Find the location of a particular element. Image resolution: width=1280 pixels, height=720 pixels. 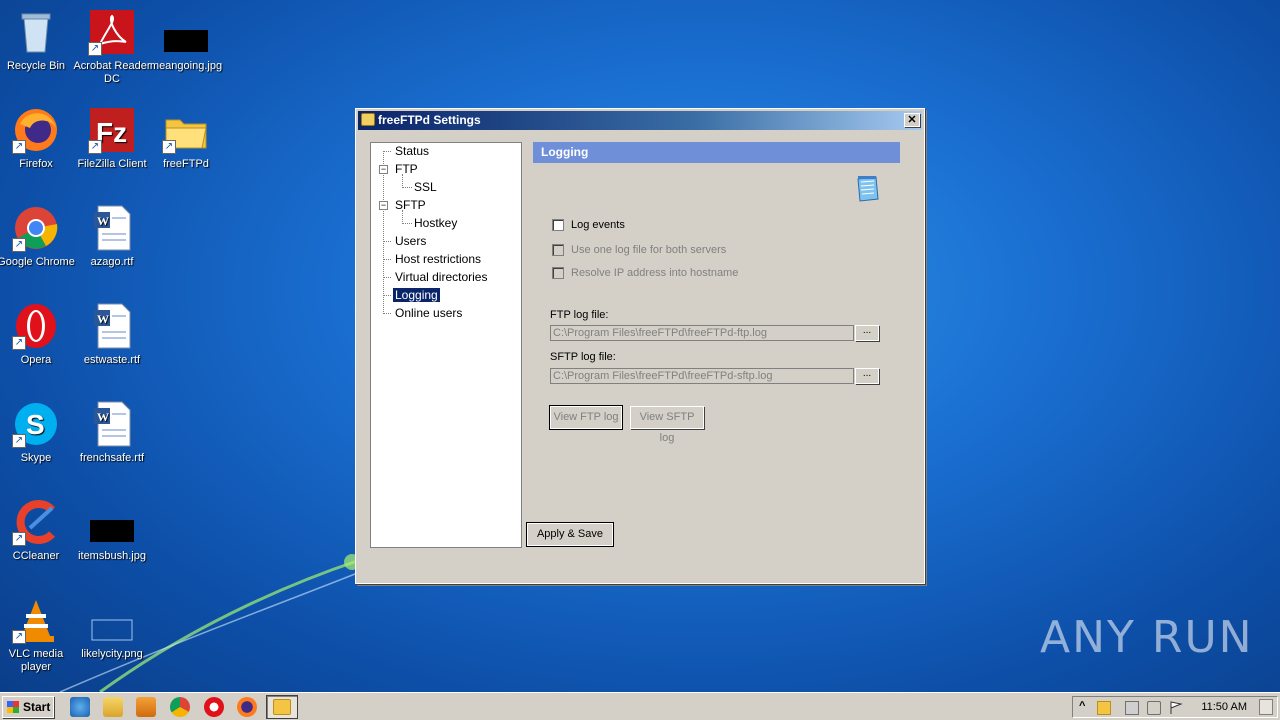

opera-icon: ↗ is located at coordinates (36, 326).